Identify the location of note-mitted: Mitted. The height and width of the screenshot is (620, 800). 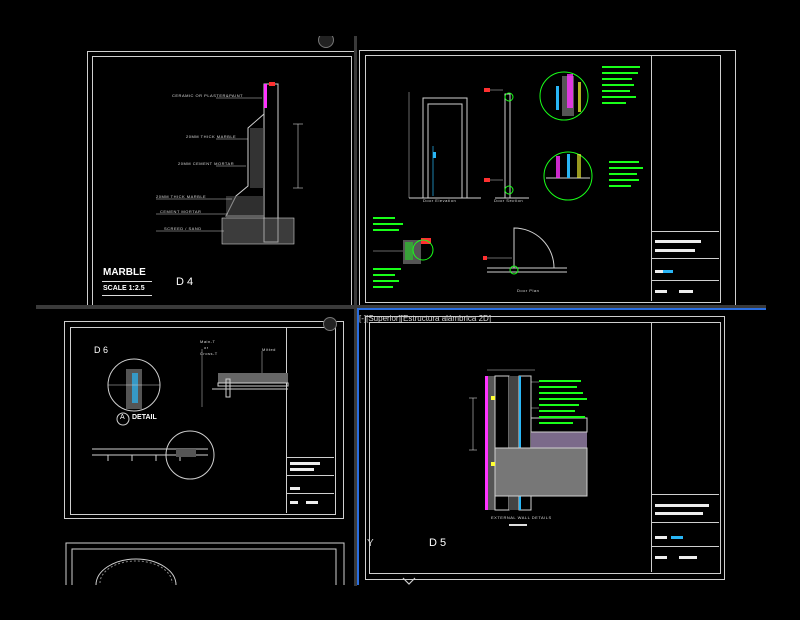
(269, 349).